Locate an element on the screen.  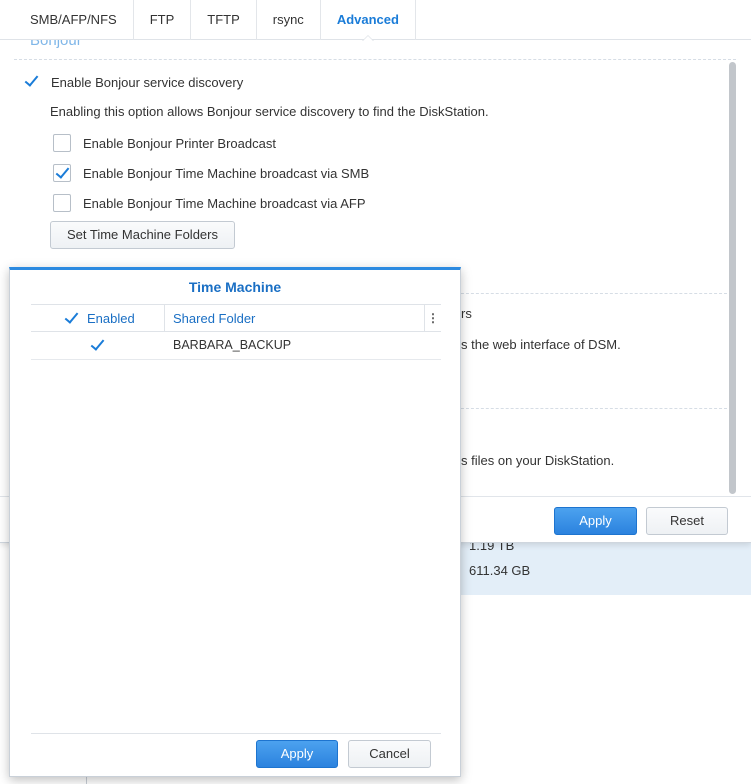
tab-rsync: rsync is located at coordinates (289, 20).